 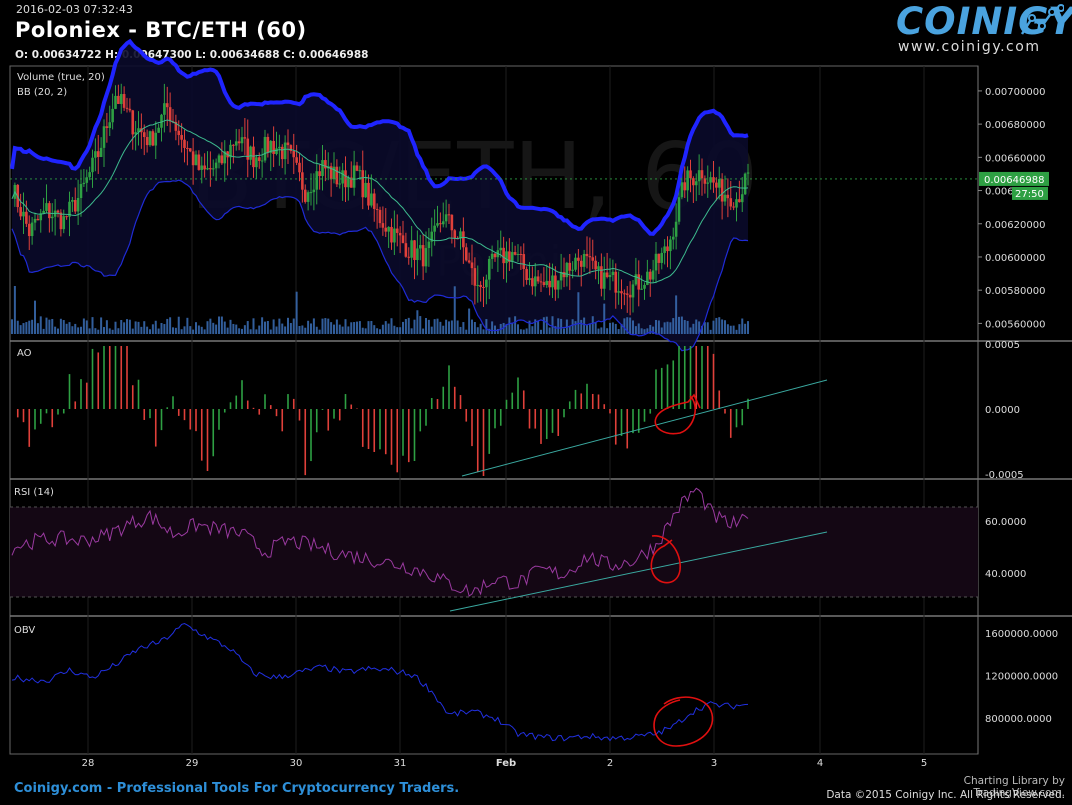 What do you see at coordinates (714, 763) in the screenshot?
I see `x-axis-label: 3` at bounding box center [714, 763].